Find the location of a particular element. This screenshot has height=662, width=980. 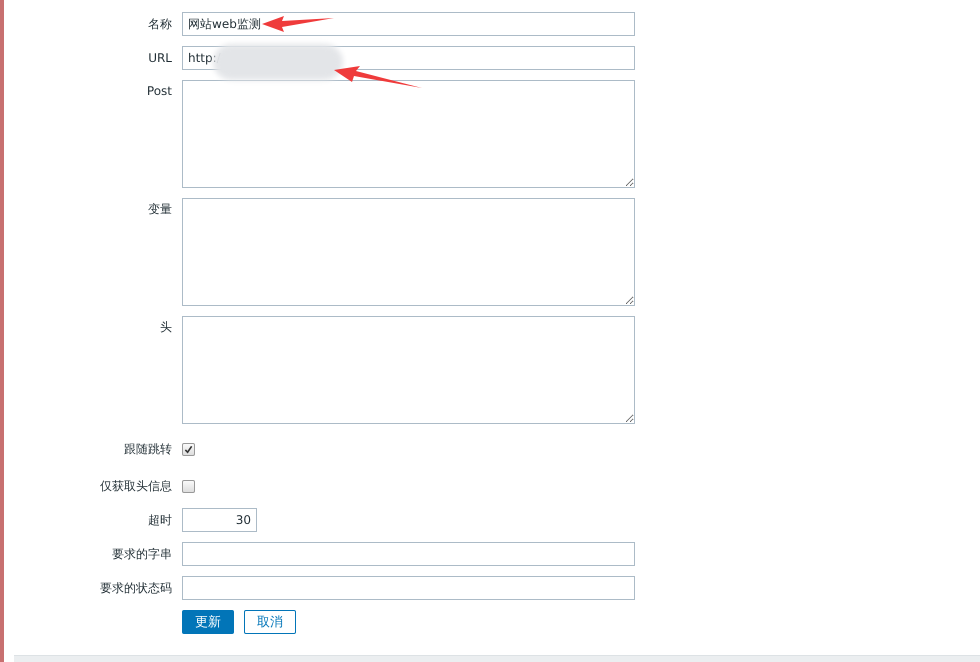

field-label: 仅获取头信息 is located at coordinates (135, 486).